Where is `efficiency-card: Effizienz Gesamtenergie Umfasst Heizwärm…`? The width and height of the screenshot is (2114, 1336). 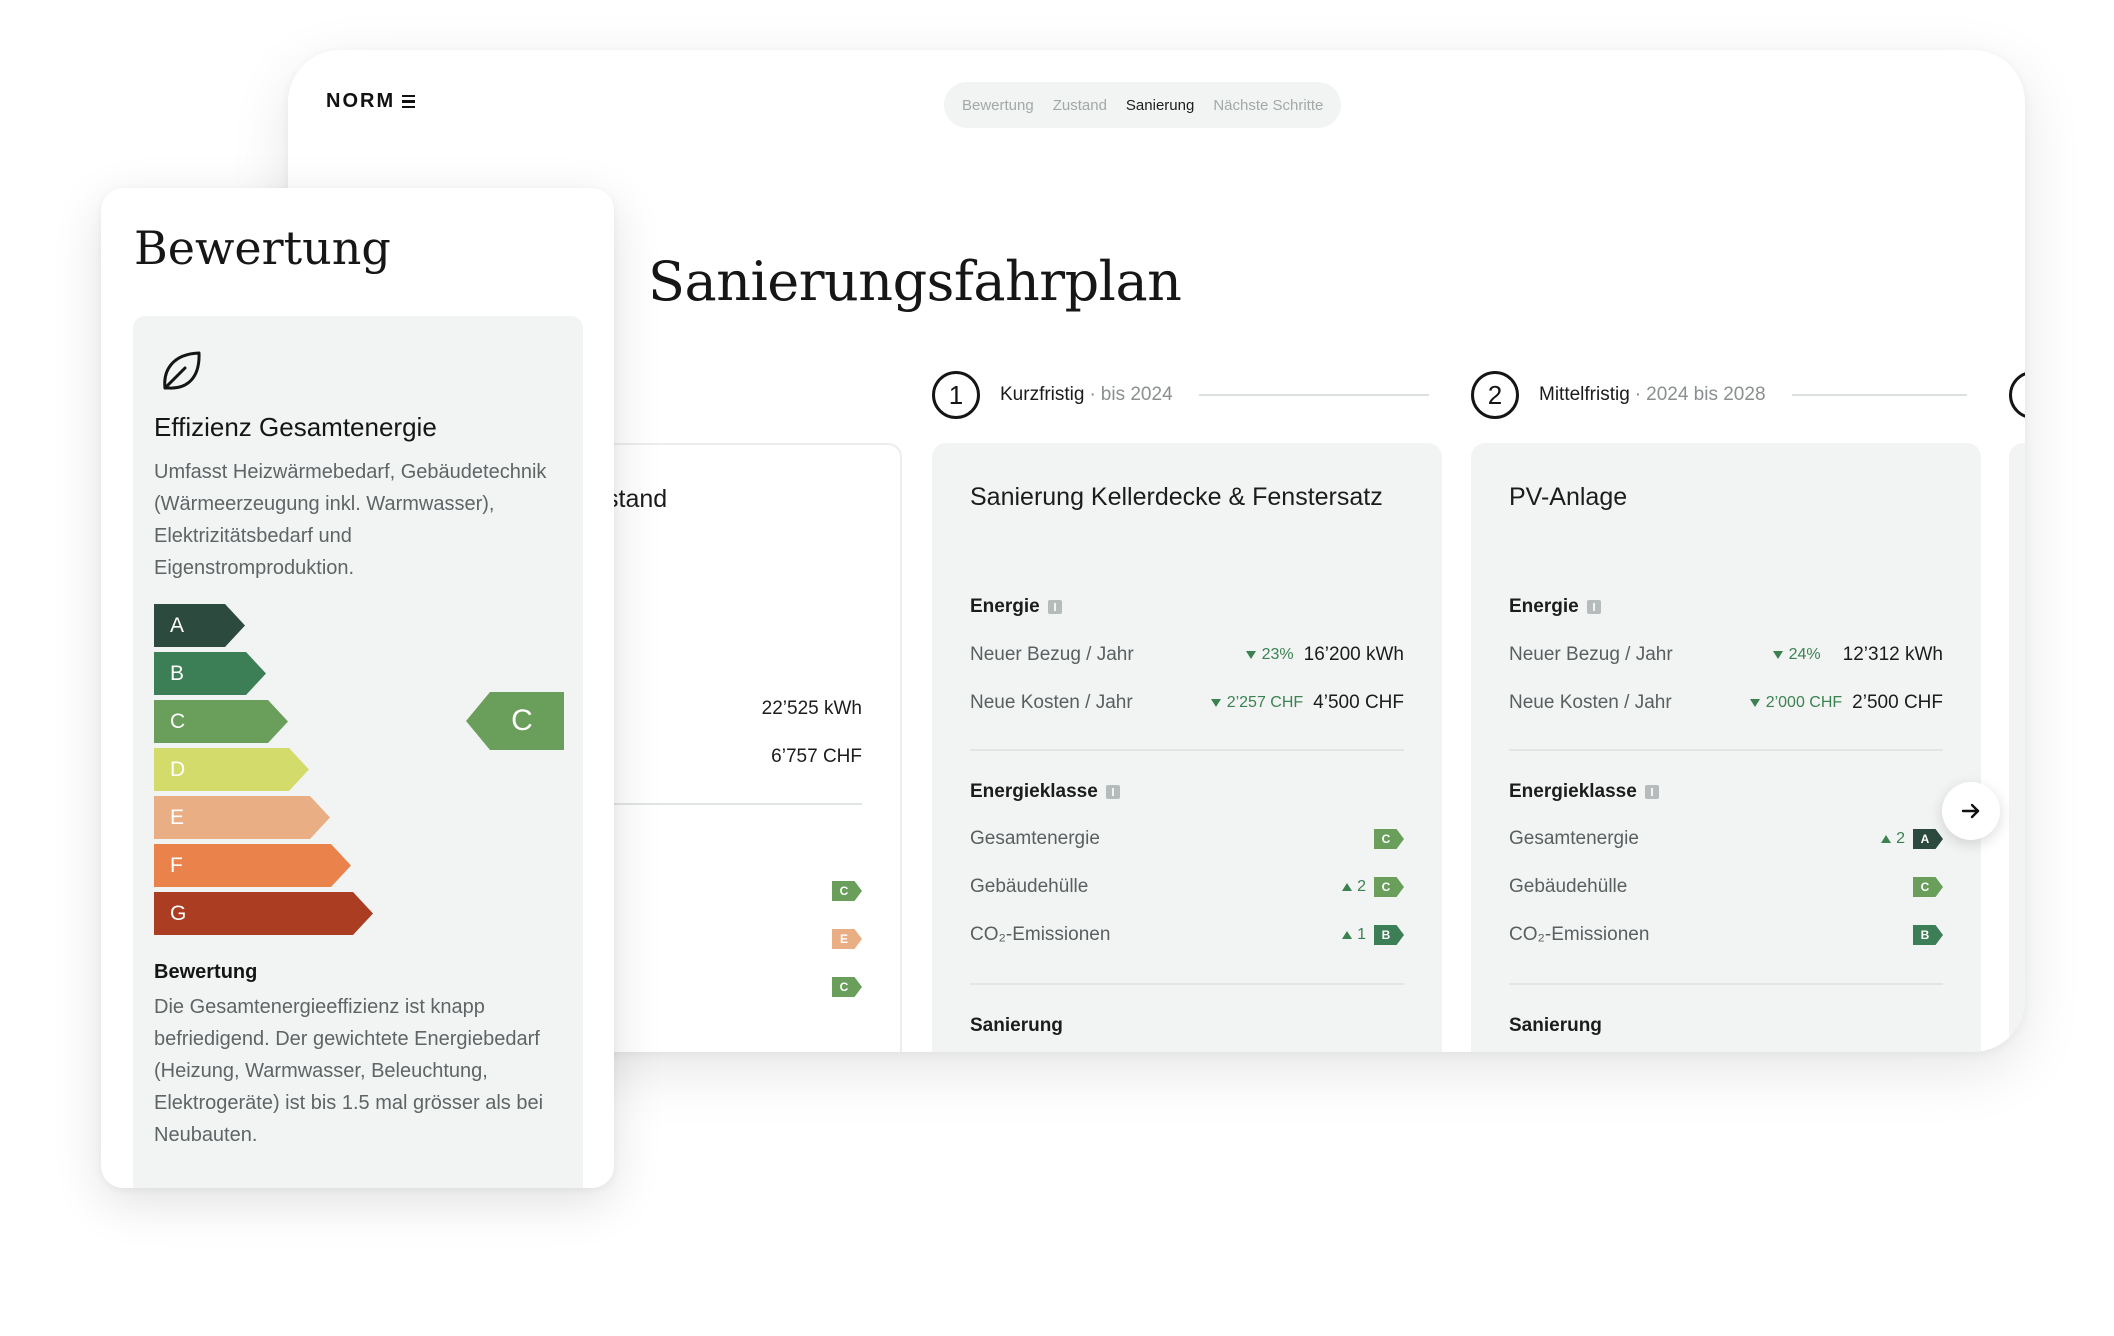 efficiency-card: Effizienz Gesamtenergie Umfasst Heizwärm… is located at coordinates (358, 752).